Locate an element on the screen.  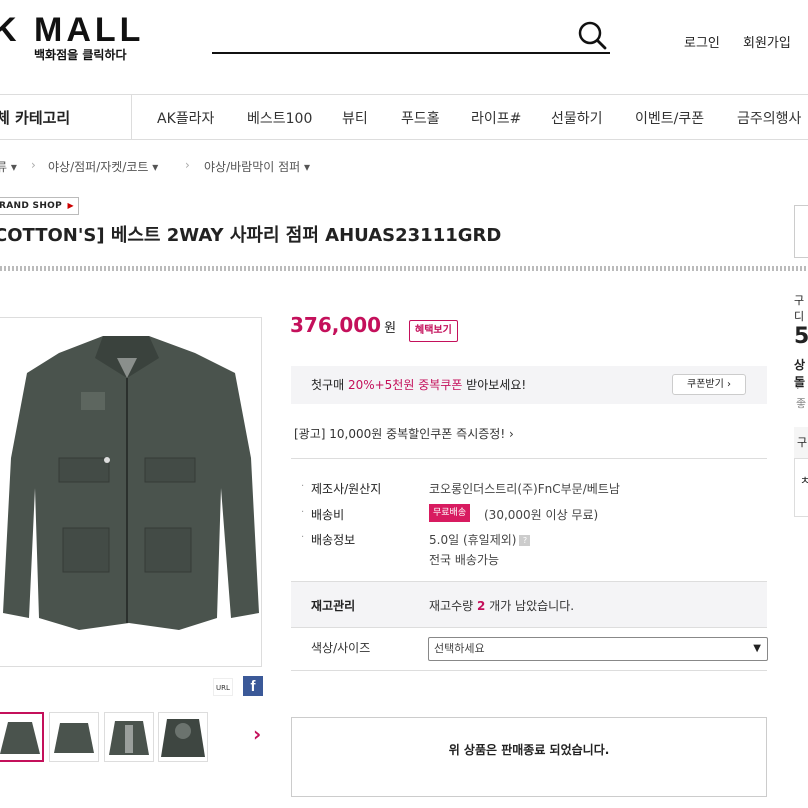
coupon-banner: 첫구매 20%+5천원 중복쿠폰 받아보세요! 쿠폰받기 › is located at coordinates (529, 385).